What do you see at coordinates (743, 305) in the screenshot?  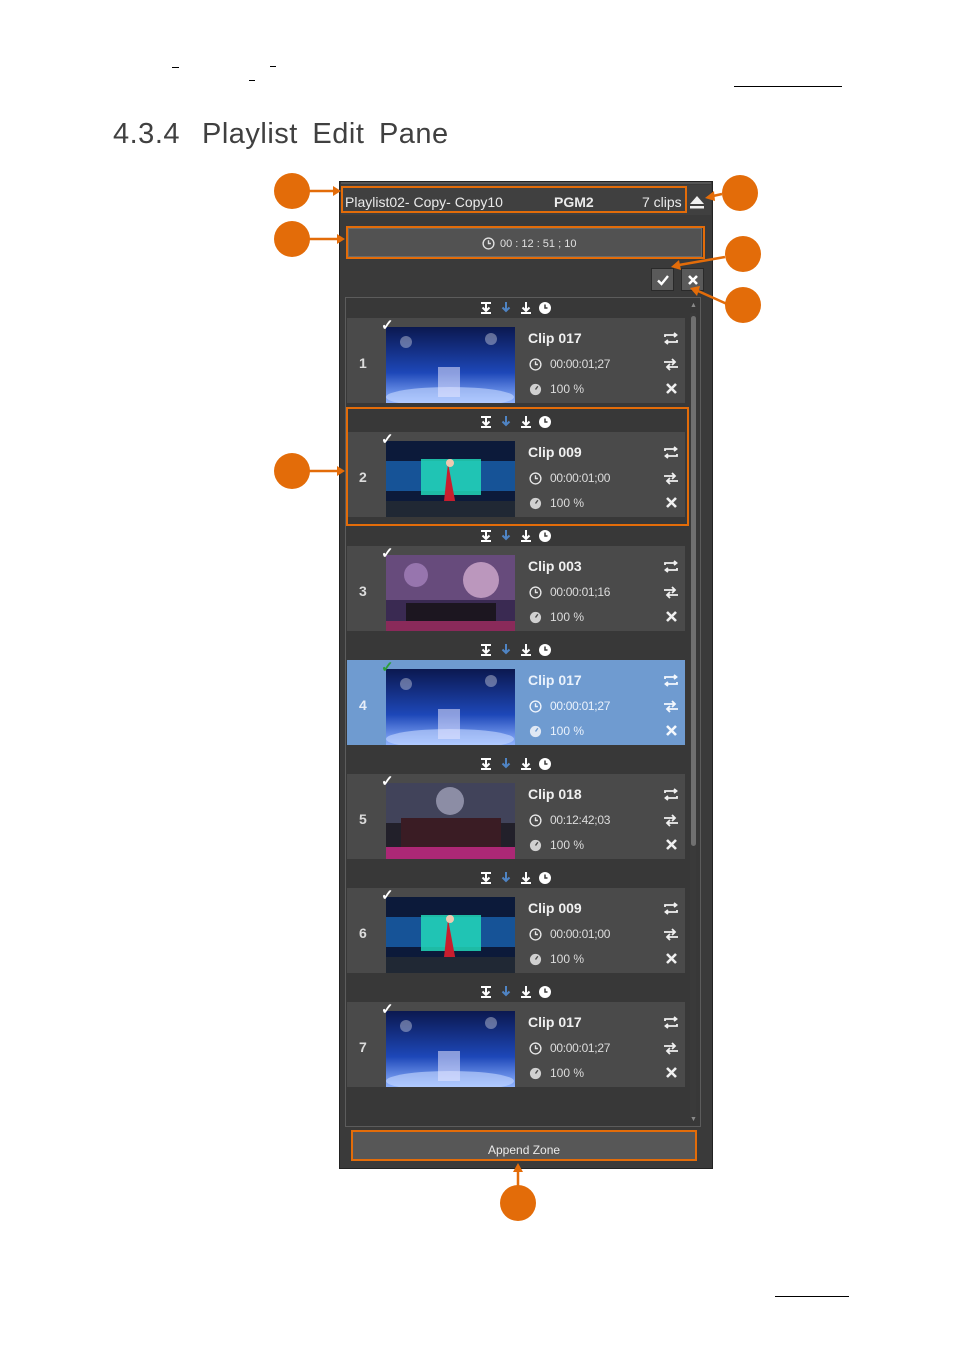 I see `callout-marker-cancel` at bounding box center [743, 305].